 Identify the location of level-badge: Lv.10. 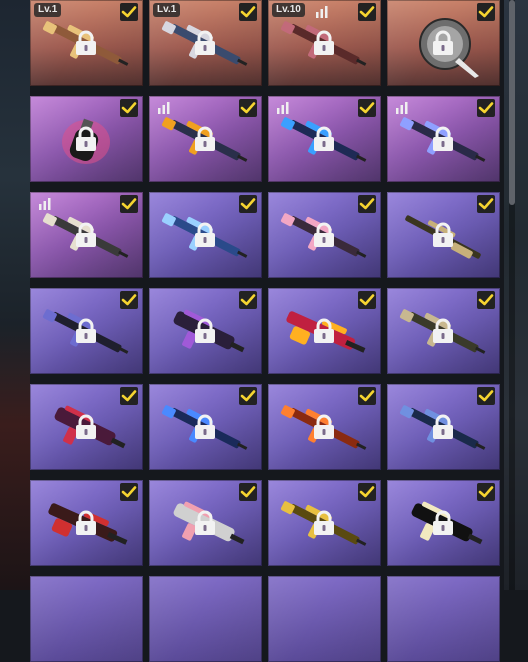
(288, 10).